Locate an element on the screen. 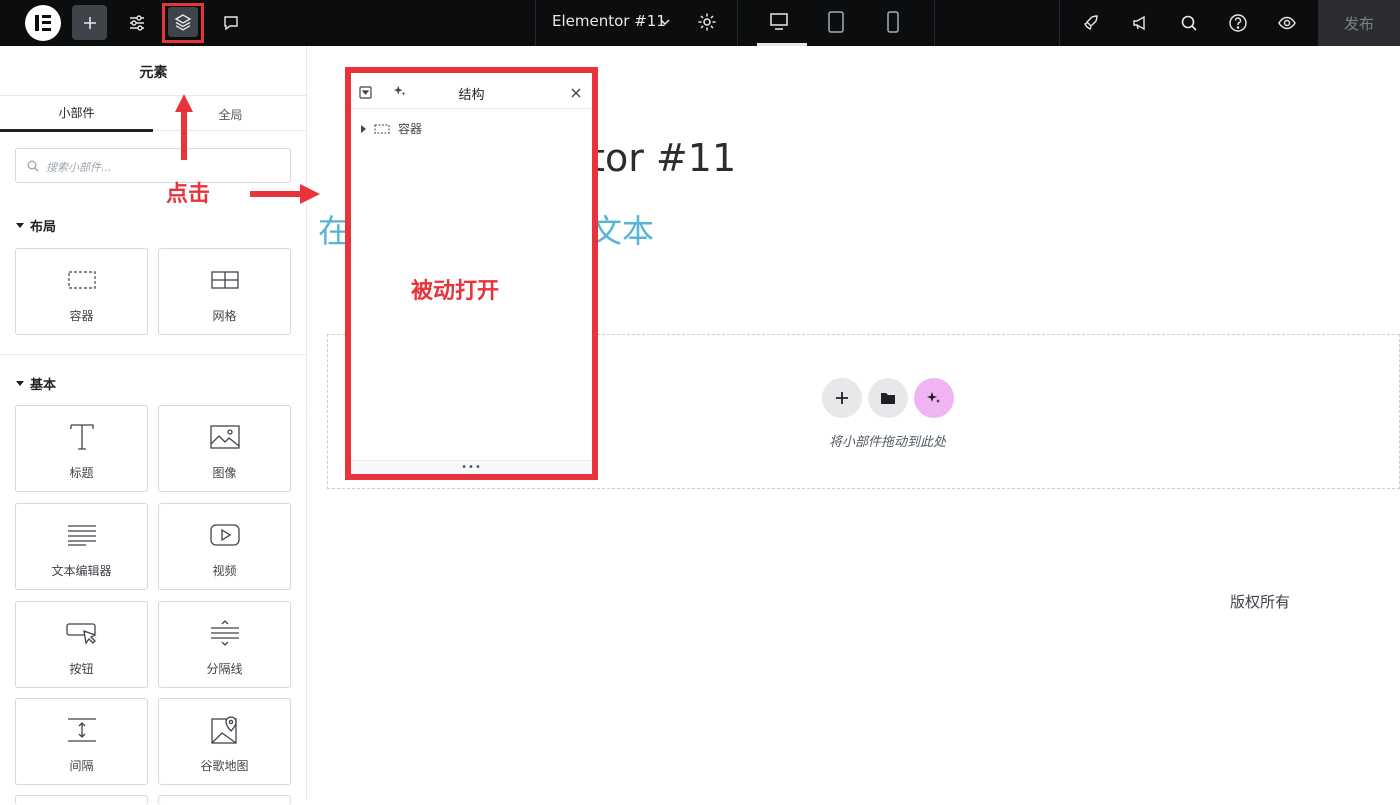 The width and height of the screenshot is (1400, 805). widget-heading: 标题 is located at coordinates (81, 448).